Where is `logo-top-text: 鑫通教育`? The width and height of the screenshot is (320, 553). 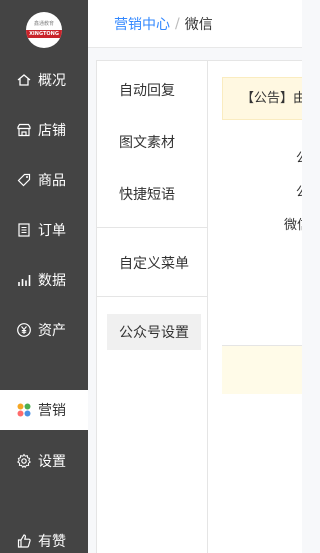
logo-top-text: 鑫通教育 is located at coordinates (43, 24).